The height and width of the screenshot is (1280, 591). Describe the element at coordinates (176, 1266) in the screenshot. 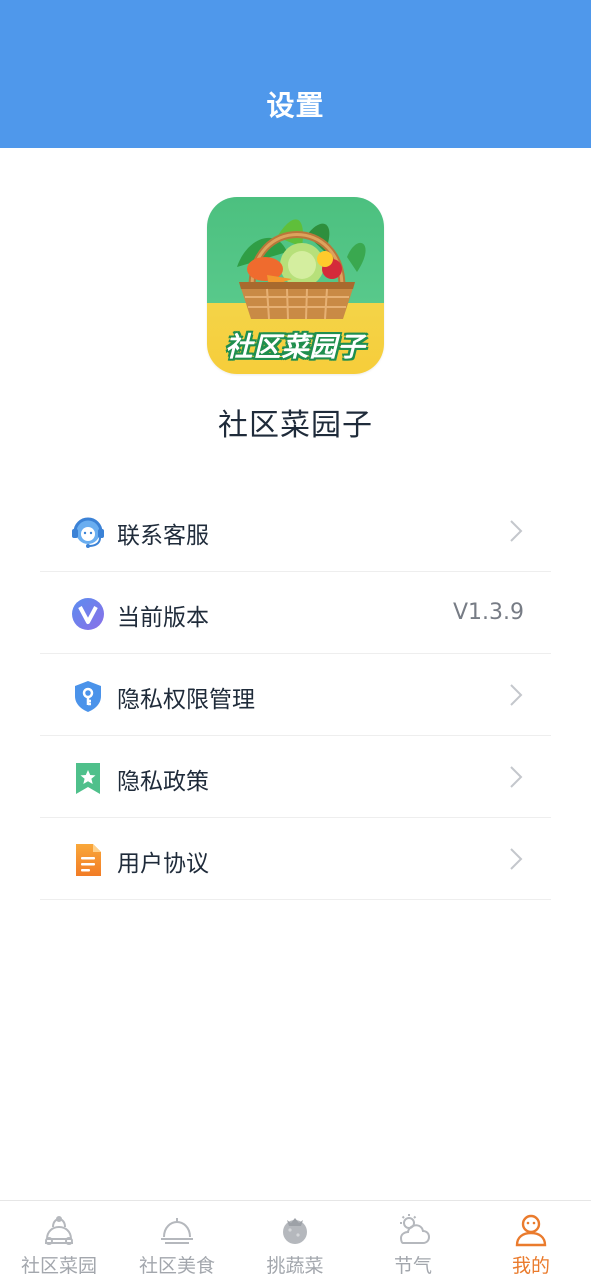

I see `tab-label: 社区美食` at that location.